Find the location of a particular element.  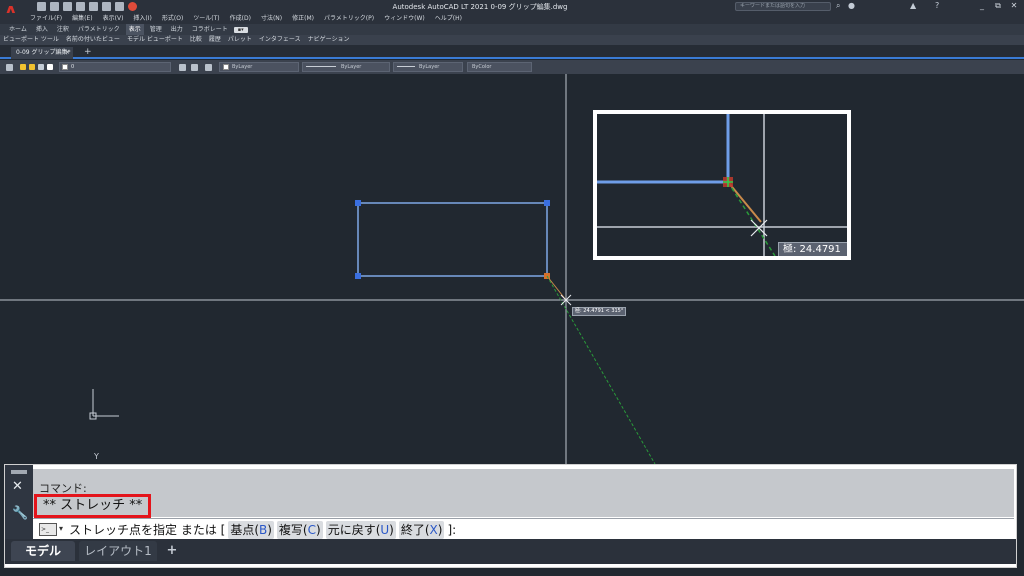

close-icon: ✕ is located at coordinates (17, 487).